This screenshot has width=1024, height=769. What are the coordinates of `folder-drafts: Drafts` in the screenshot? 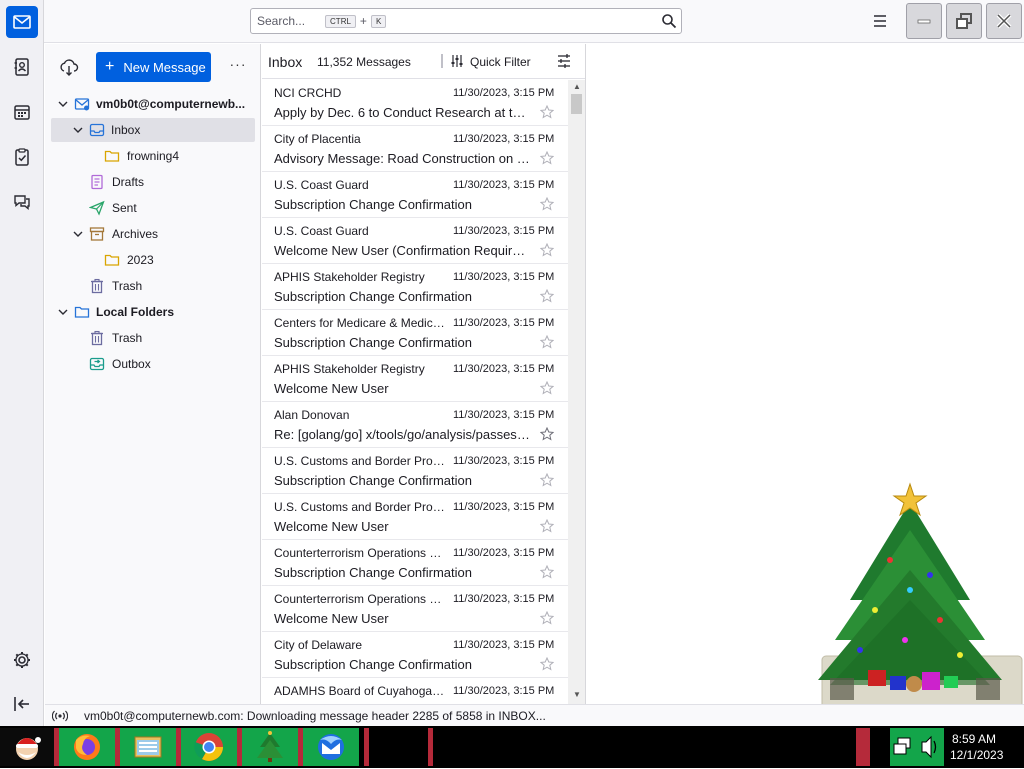 It's located at (153, 182).